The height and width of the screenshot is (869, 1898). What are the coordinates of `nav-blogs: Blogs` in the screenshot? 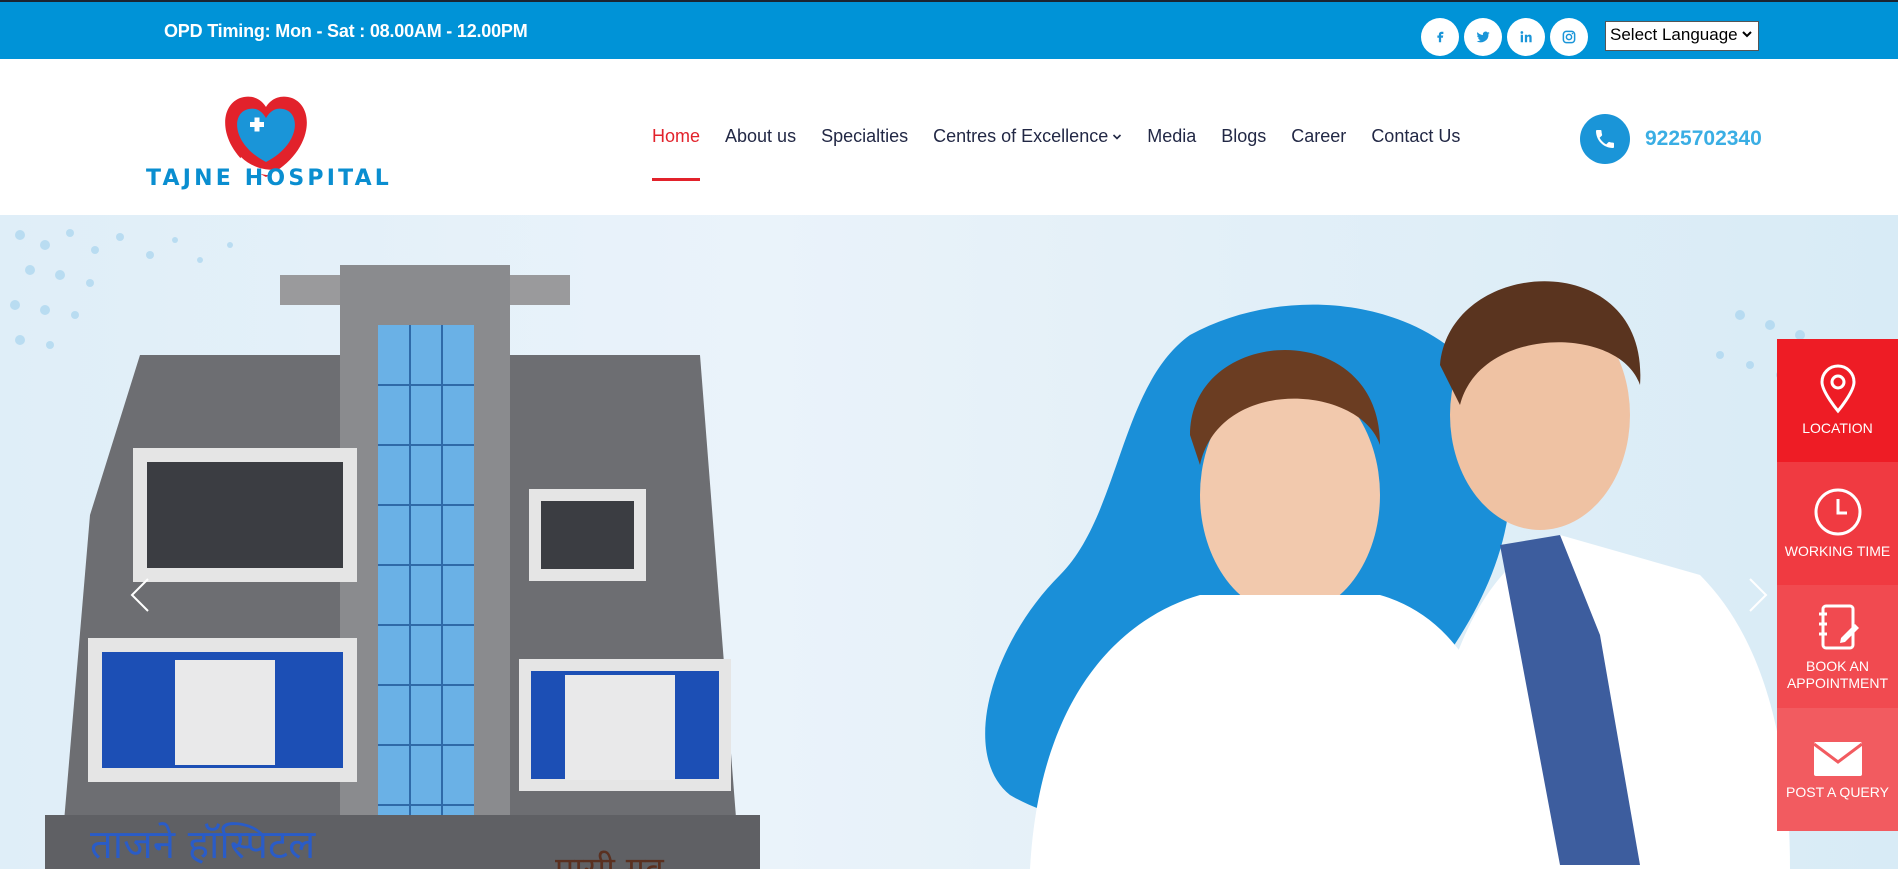 It's located at (1243, 136).